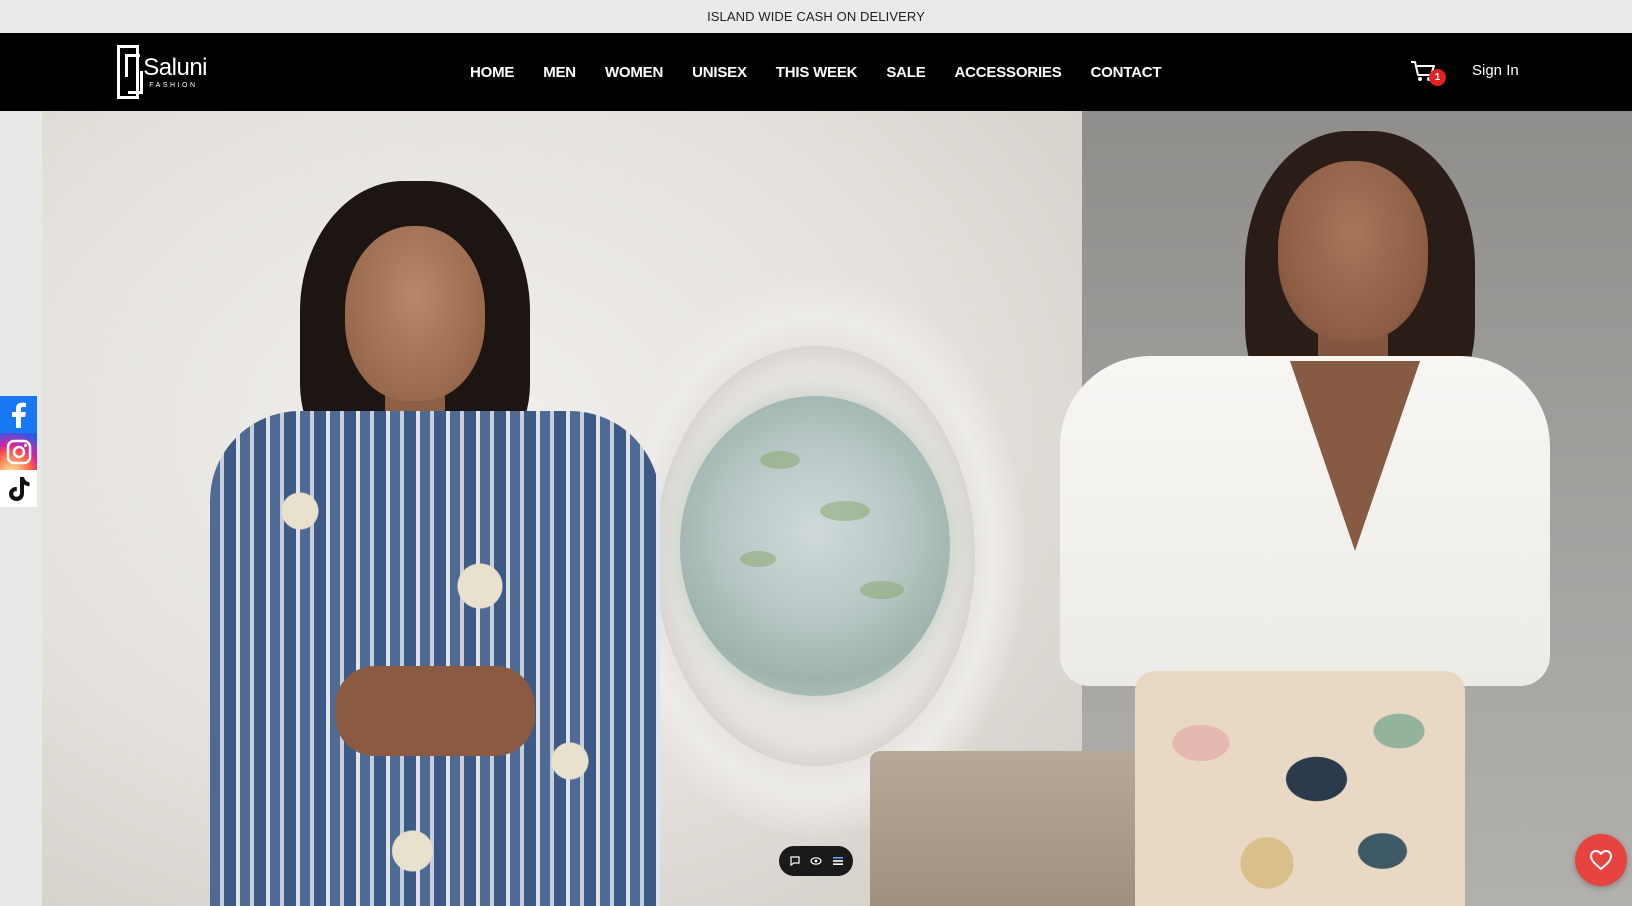  What do you see at coordinates (1495, 70) in the screenshot?
I see `sign-in-link: Sign In` at bounding box center [1495, 70].